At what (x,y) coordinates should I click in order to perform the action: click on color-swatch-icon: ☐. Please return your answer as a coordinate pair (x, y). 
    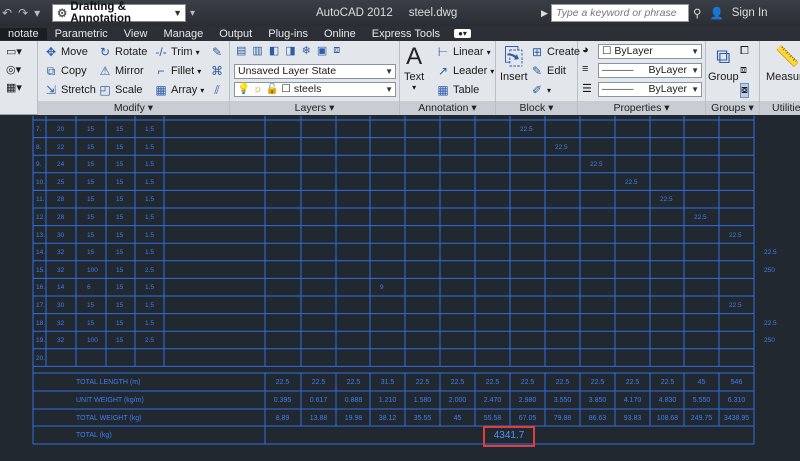
    Looking at the image, I should click on (286, 89).